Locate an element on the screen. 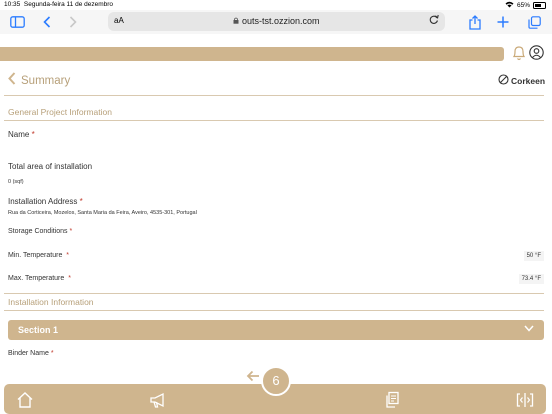 The width and height of the screenshot is (552, 414). chevron-down-icon is located at coordinates (529, 329).